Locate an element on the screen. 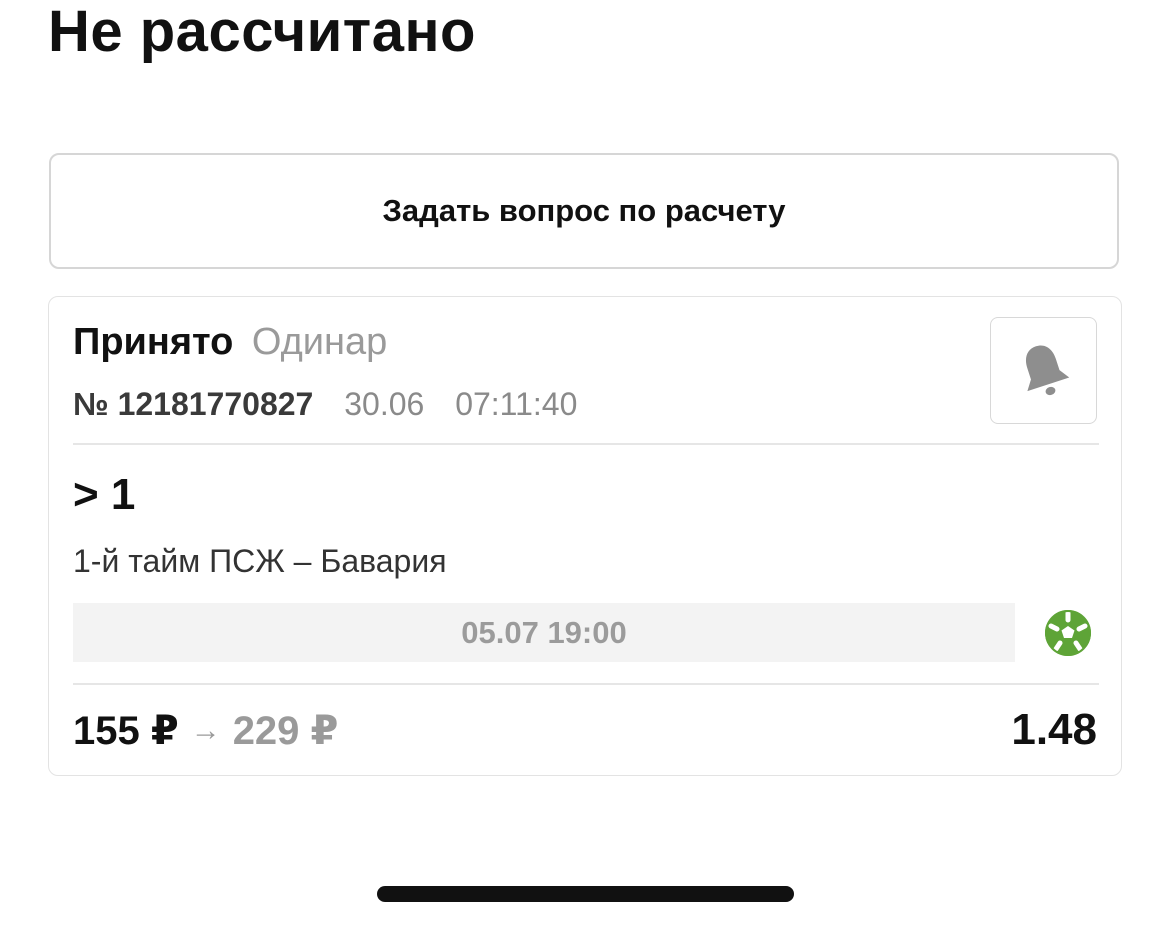  stake-line: 155 ₽ → 229 ₽ is located at coordinates (205, 731).